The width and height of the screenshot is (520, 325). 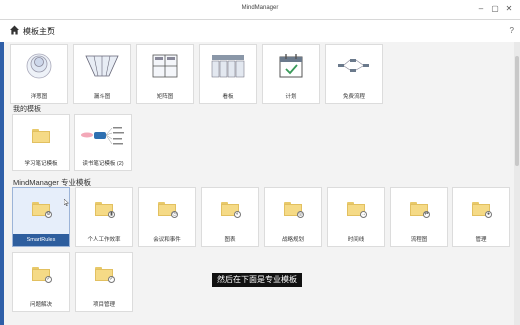 What do you see at coordinates (165, 97) in the screenshot?
I see `template-label: 矩阵图` at bounding box center [165, 97].